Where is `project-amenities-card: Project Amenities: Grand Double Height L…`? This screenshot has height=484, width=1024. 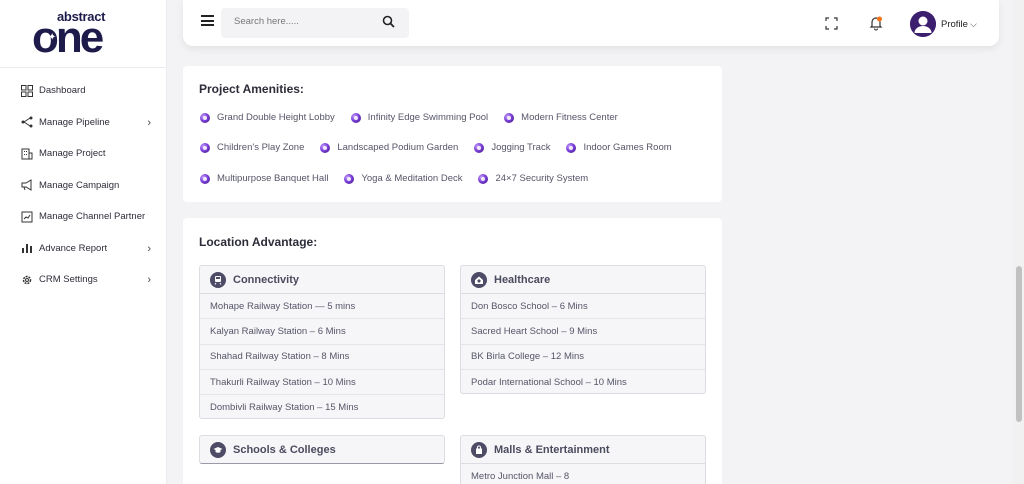 project-amenities-card: Project Amenities: Grand Double Height L… is located at coordinates (452, 134).